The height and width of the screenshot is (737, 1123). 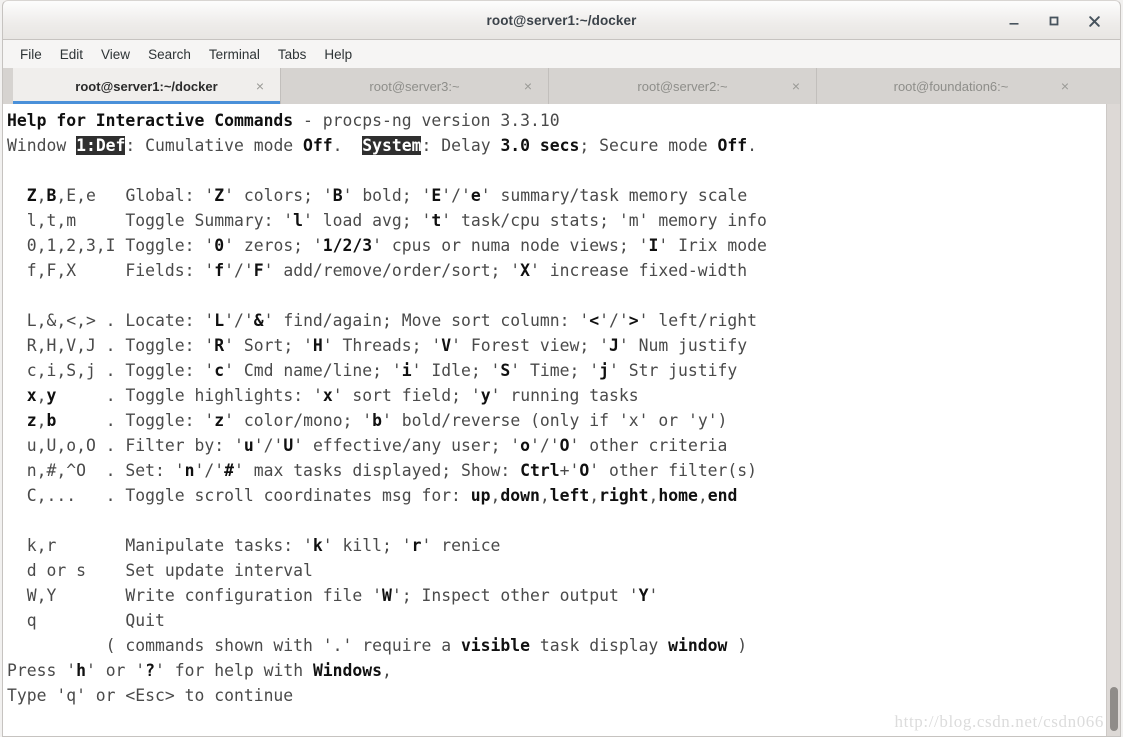 I want to click on close-button, so click(x=1094, y=21).